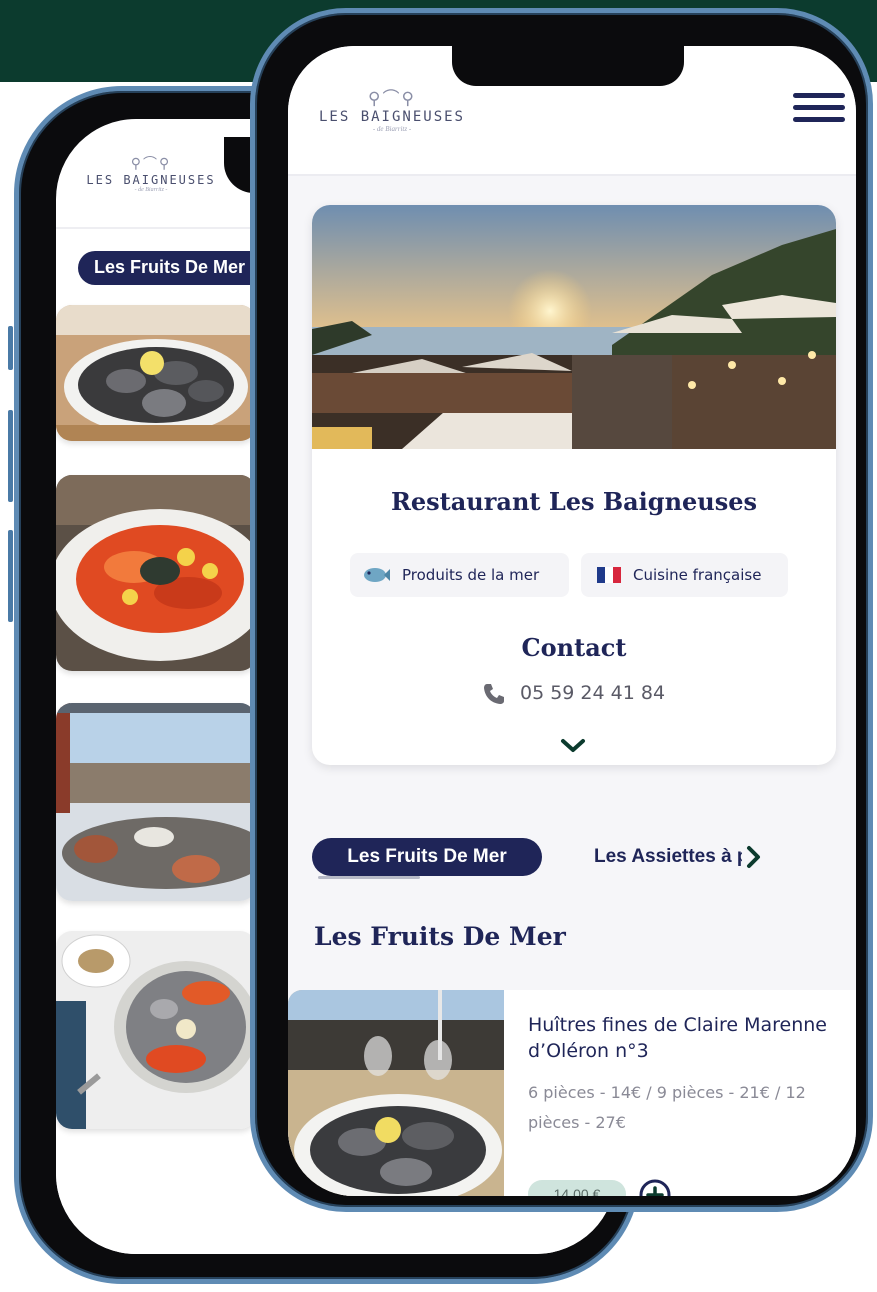 This screenshot has height=1292, width=877. What do you see at coordinates (574, 327) in the screenshot?
I see `restaurant-hero-photo` at bounding box center [574, 327].